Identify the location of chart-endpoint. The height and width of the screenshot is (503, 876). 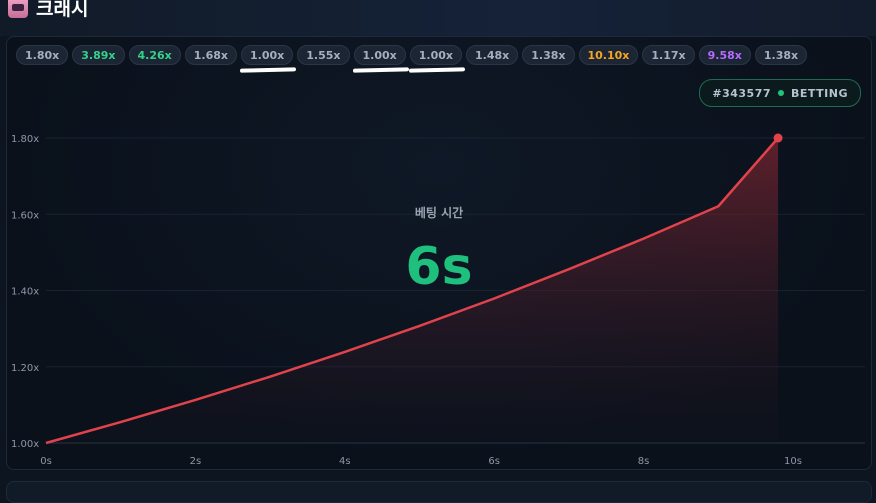
(778, 138).